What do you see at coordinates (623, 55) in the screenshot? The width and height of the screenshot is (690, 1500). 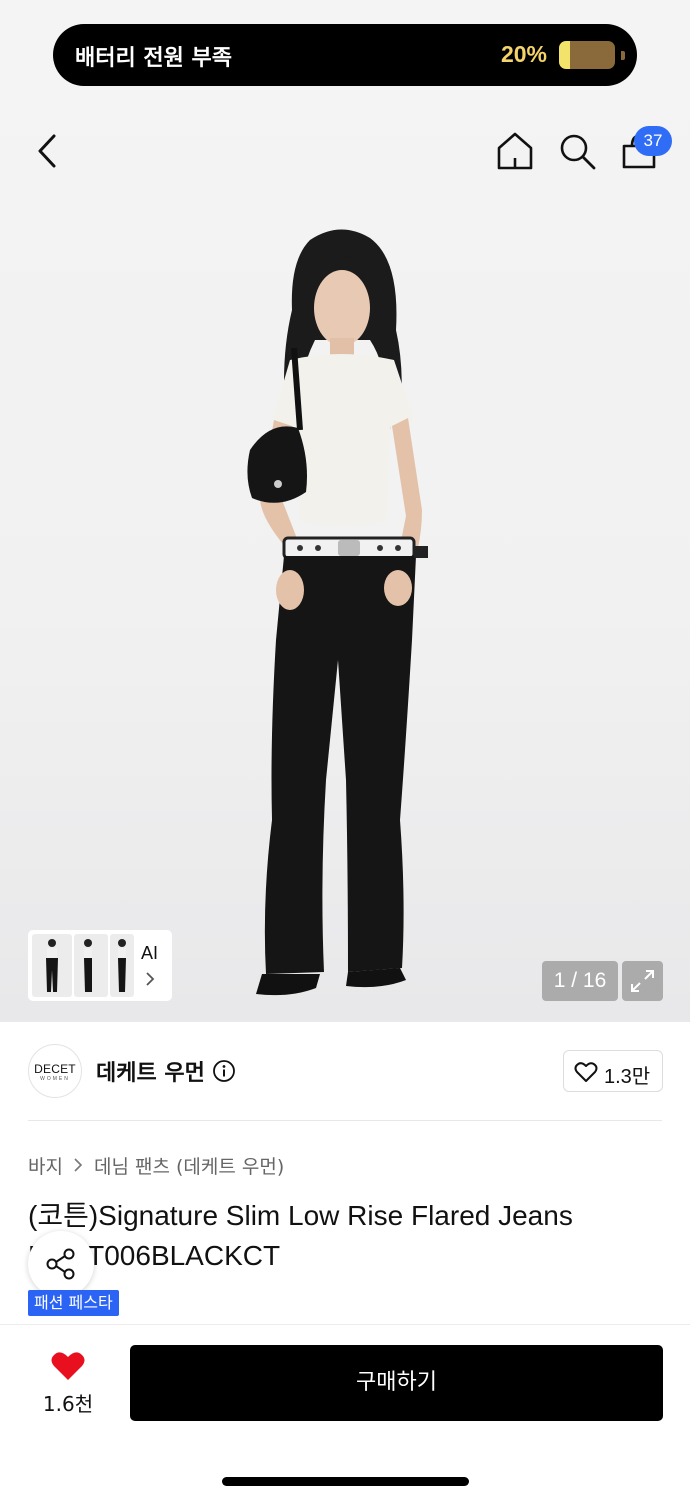 I see `battery-cap` at bounding box center [623, 55].